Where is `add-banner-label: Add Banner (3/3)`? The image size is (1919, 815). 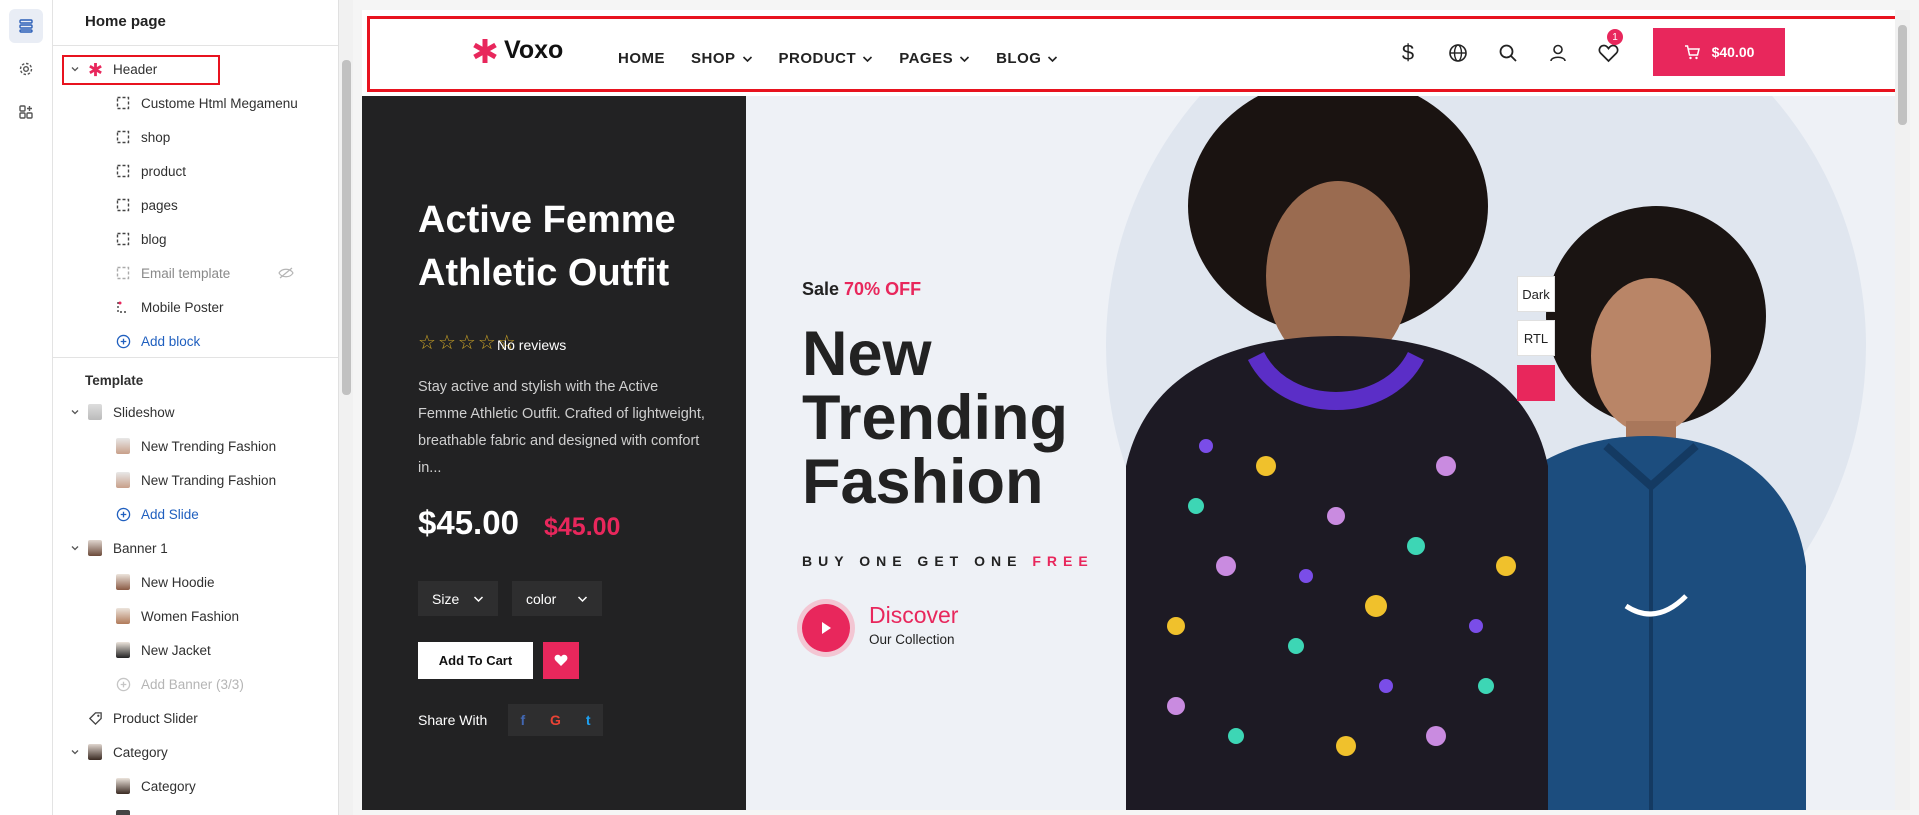 add-banner-label: Add Banner (3/3) is located at coordinates (192, 684).